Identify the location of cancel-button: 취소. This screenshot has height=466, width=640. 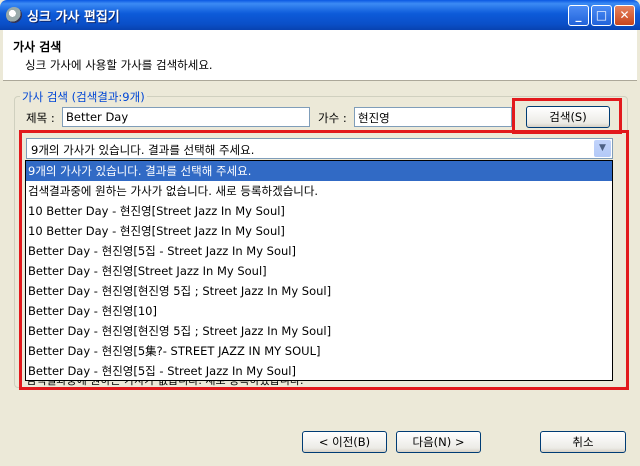
(583, 442).